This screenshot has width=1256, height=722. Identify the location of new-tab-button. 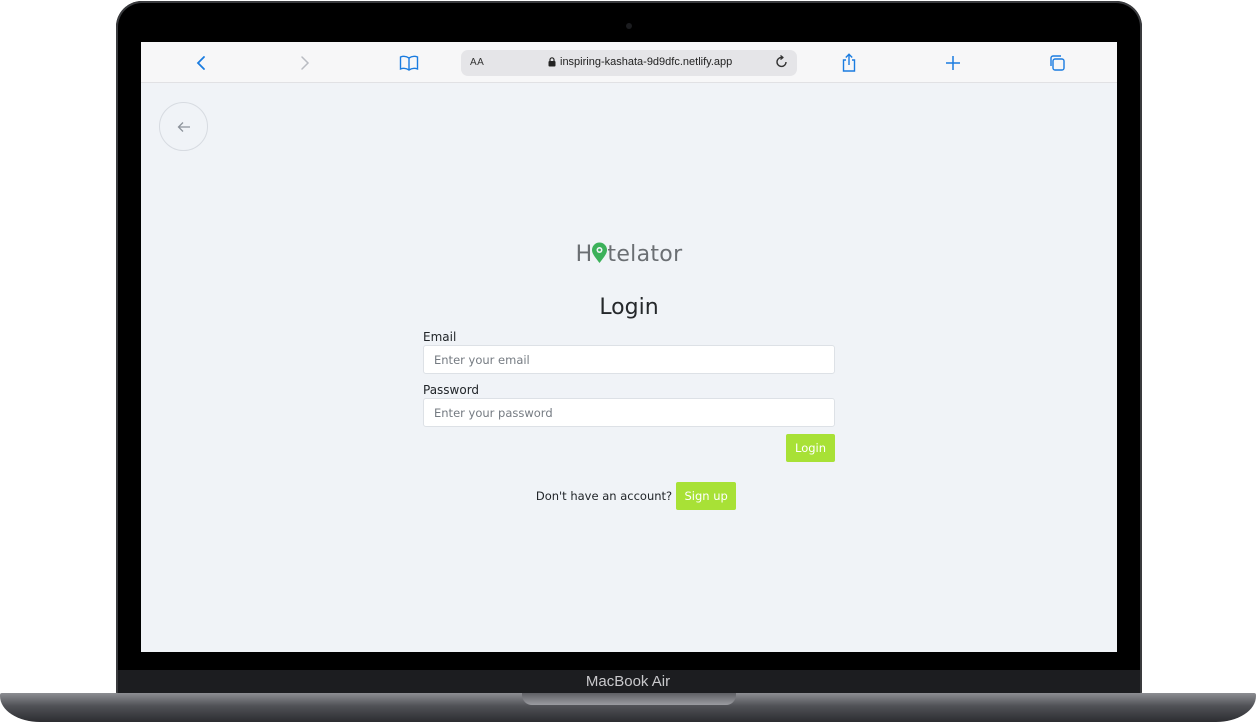
(953, 63).